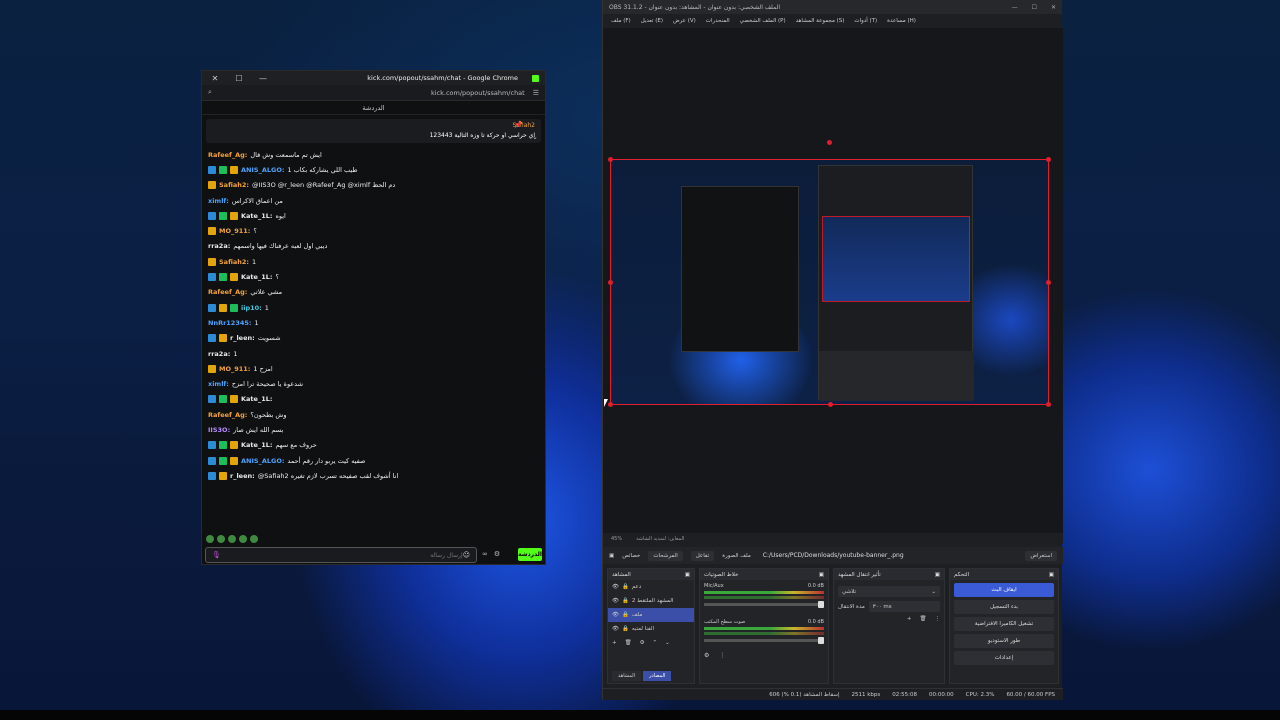 This screenshot has width=1280, height=720. What do you see at coordinates (631, 556) in the screenshot?
I see `properties-button: خصائص` at bounding box center [631, 556].